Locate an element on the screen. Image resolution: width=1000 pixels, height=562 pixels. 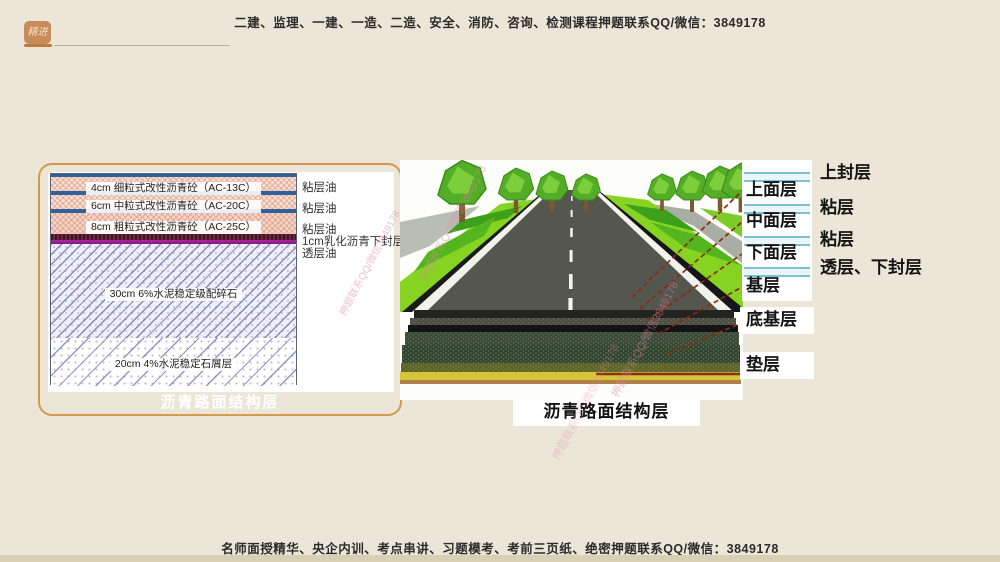
annotation-lower-seal: 1cm乳化沥青下封层 is located at coordinates (353, 242).